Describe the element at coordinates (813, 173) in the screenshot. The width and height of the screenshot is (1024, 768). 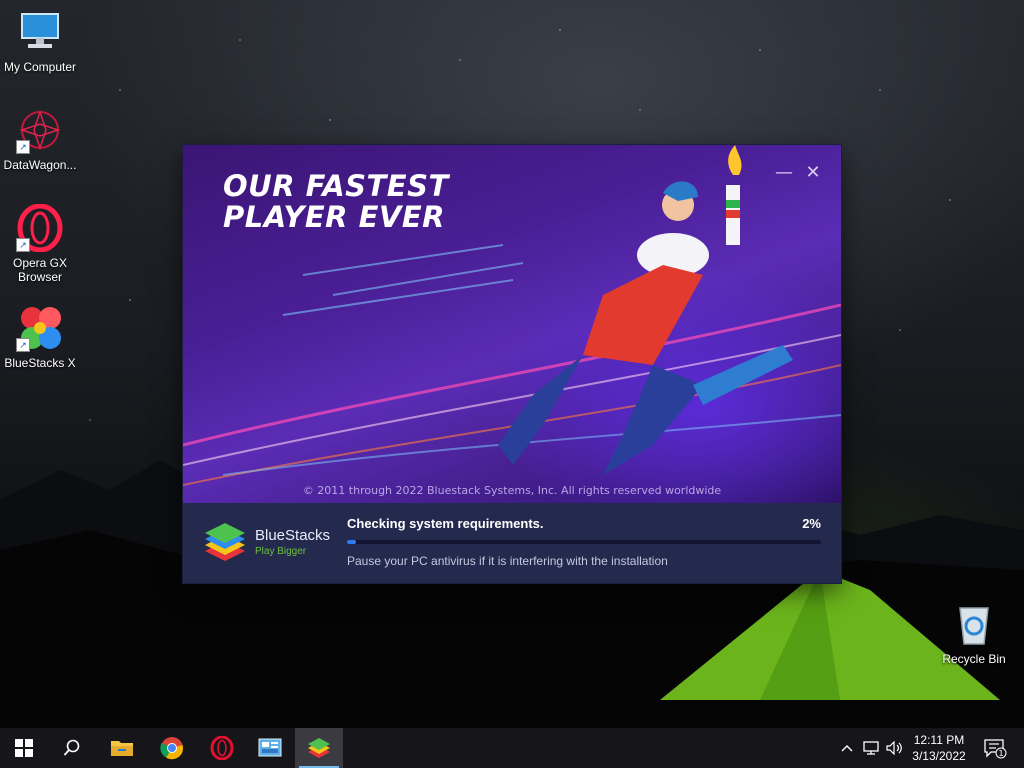
I see `close-button: ✕` at that location.